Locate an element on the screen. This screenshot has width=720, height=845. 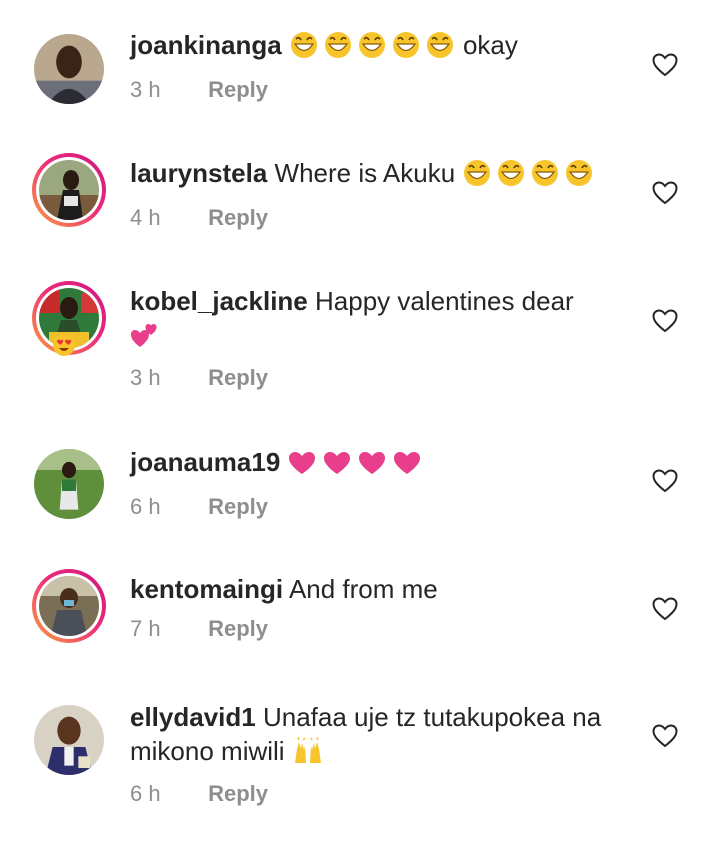
comment-text: okay is located at coordinates (490, 45).